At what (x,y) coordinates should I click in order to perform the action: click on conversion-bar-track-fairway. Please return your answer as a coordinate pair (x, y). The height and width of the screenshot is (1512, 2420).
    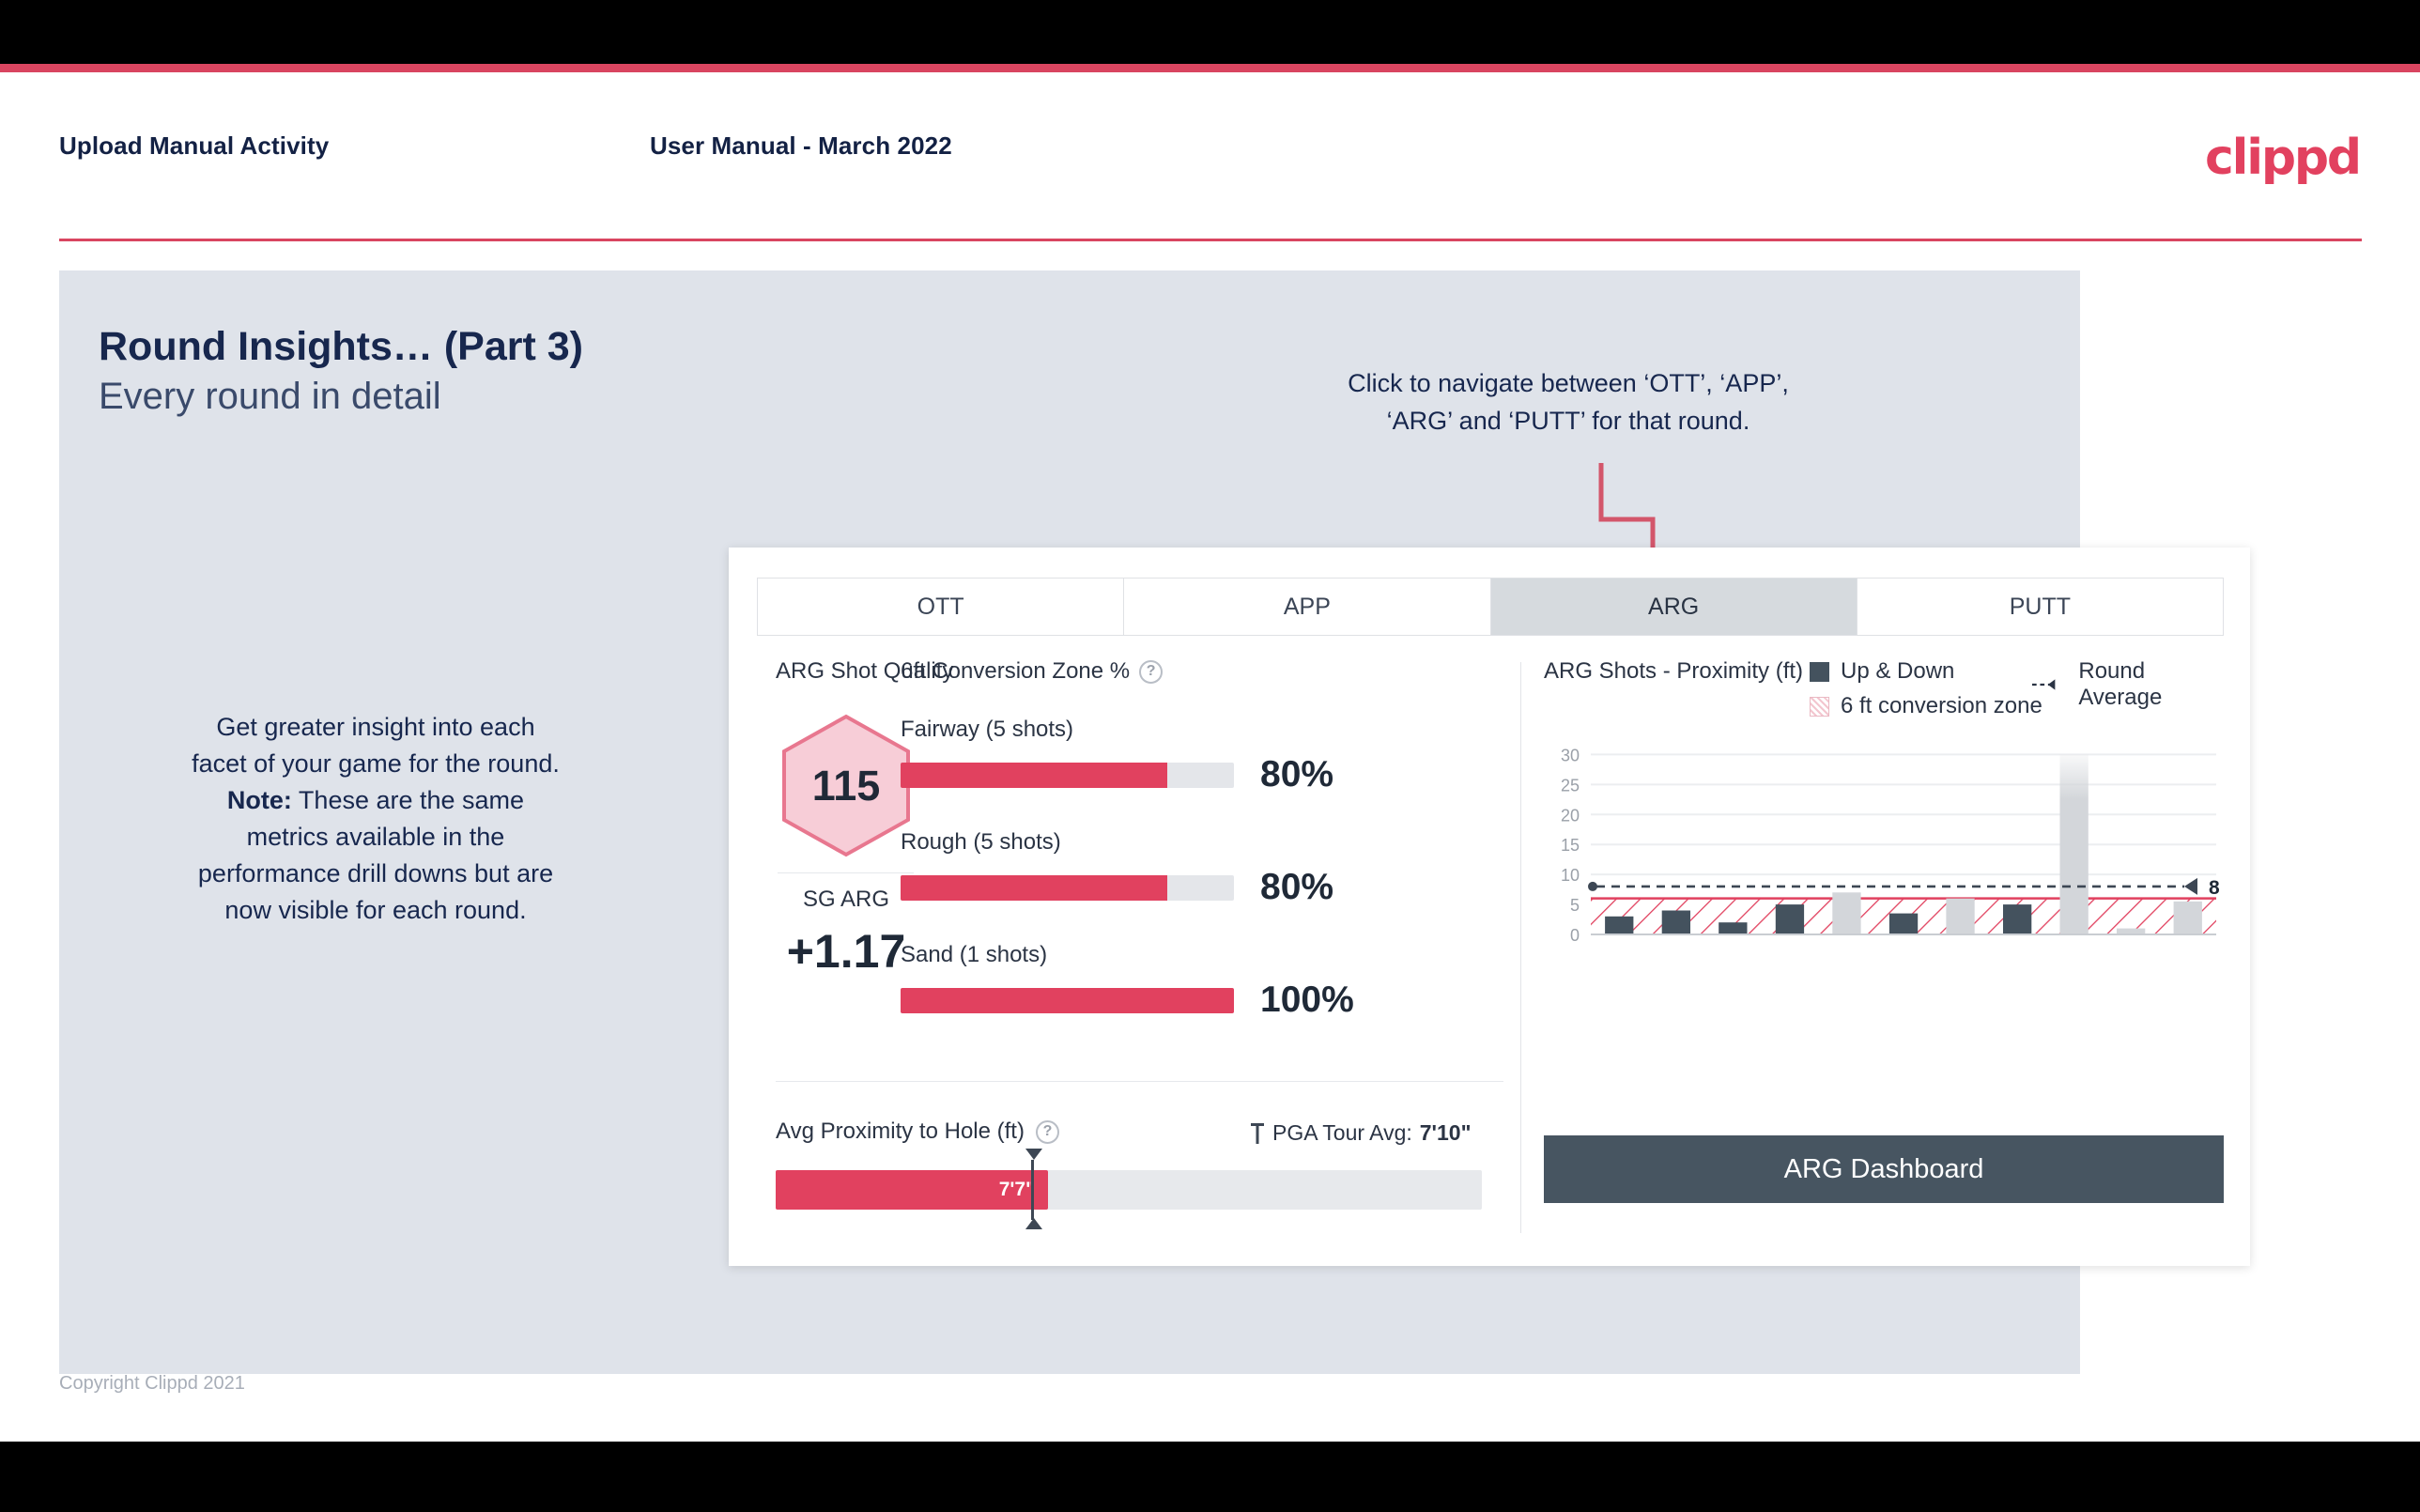
    Looking at the image, I should click on (1067, 775).